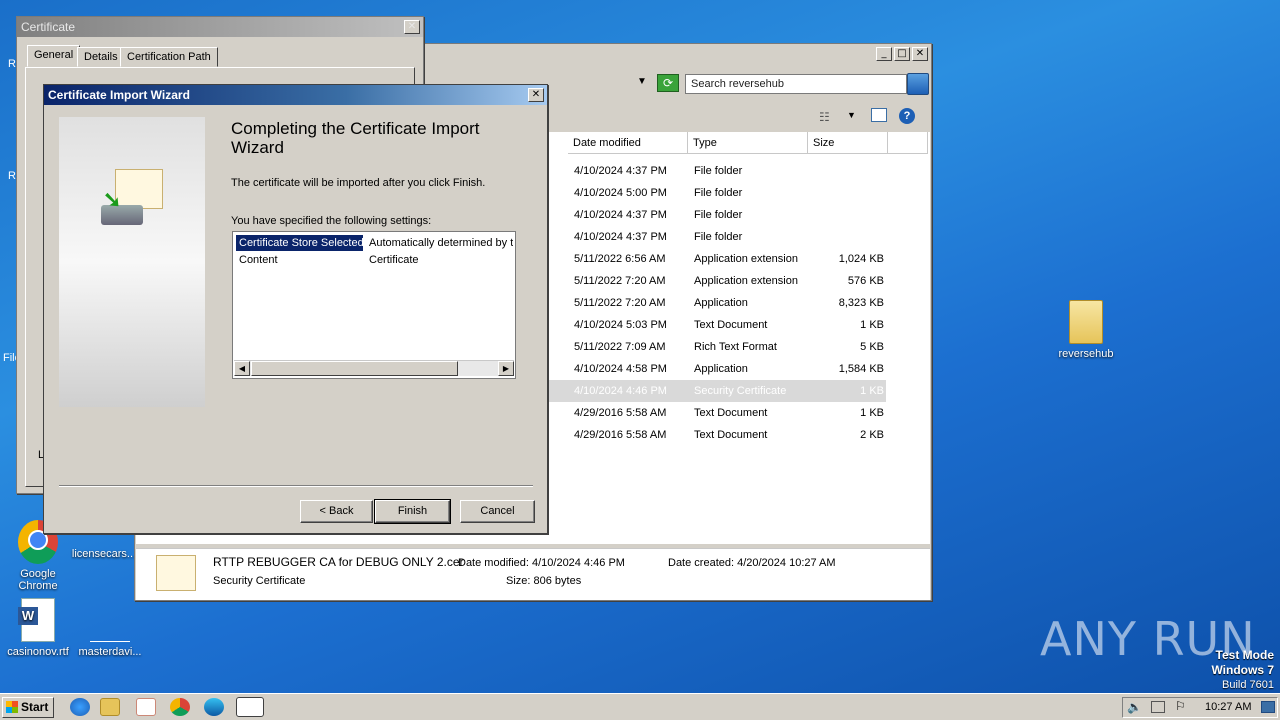 Image resolution: width=1280 pixels, height=720 pixels. Describe the element at coordinates (1134, 707) in the screenshot. I see `volume-icon: 🔈` at that location.